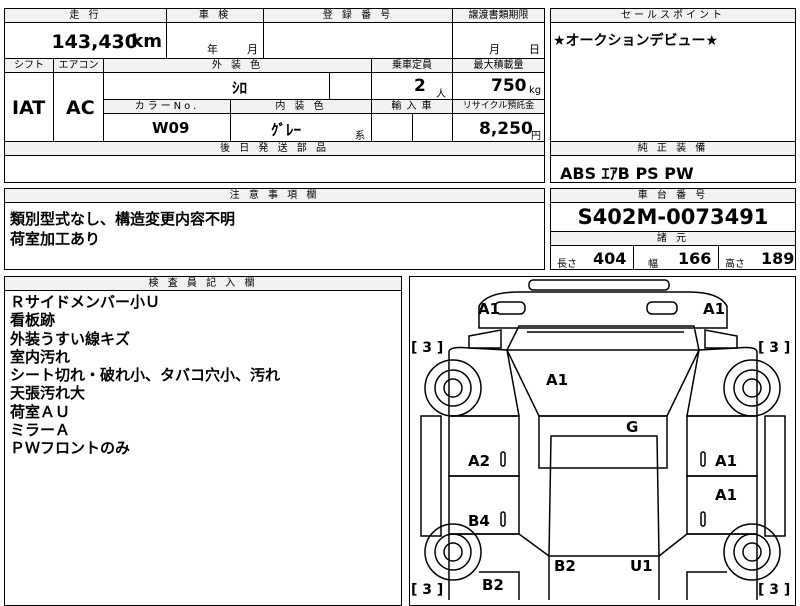 This screenshot has height=606, width=800. I want to click on transfer-day: 日, so click(534, 49).